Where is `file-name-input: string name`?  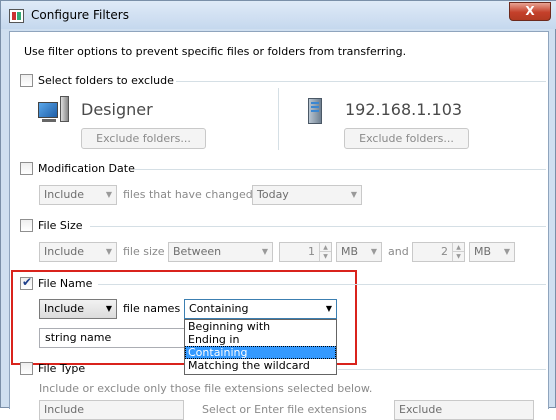 file-name-input: string name is located at coordinates (114, 338).